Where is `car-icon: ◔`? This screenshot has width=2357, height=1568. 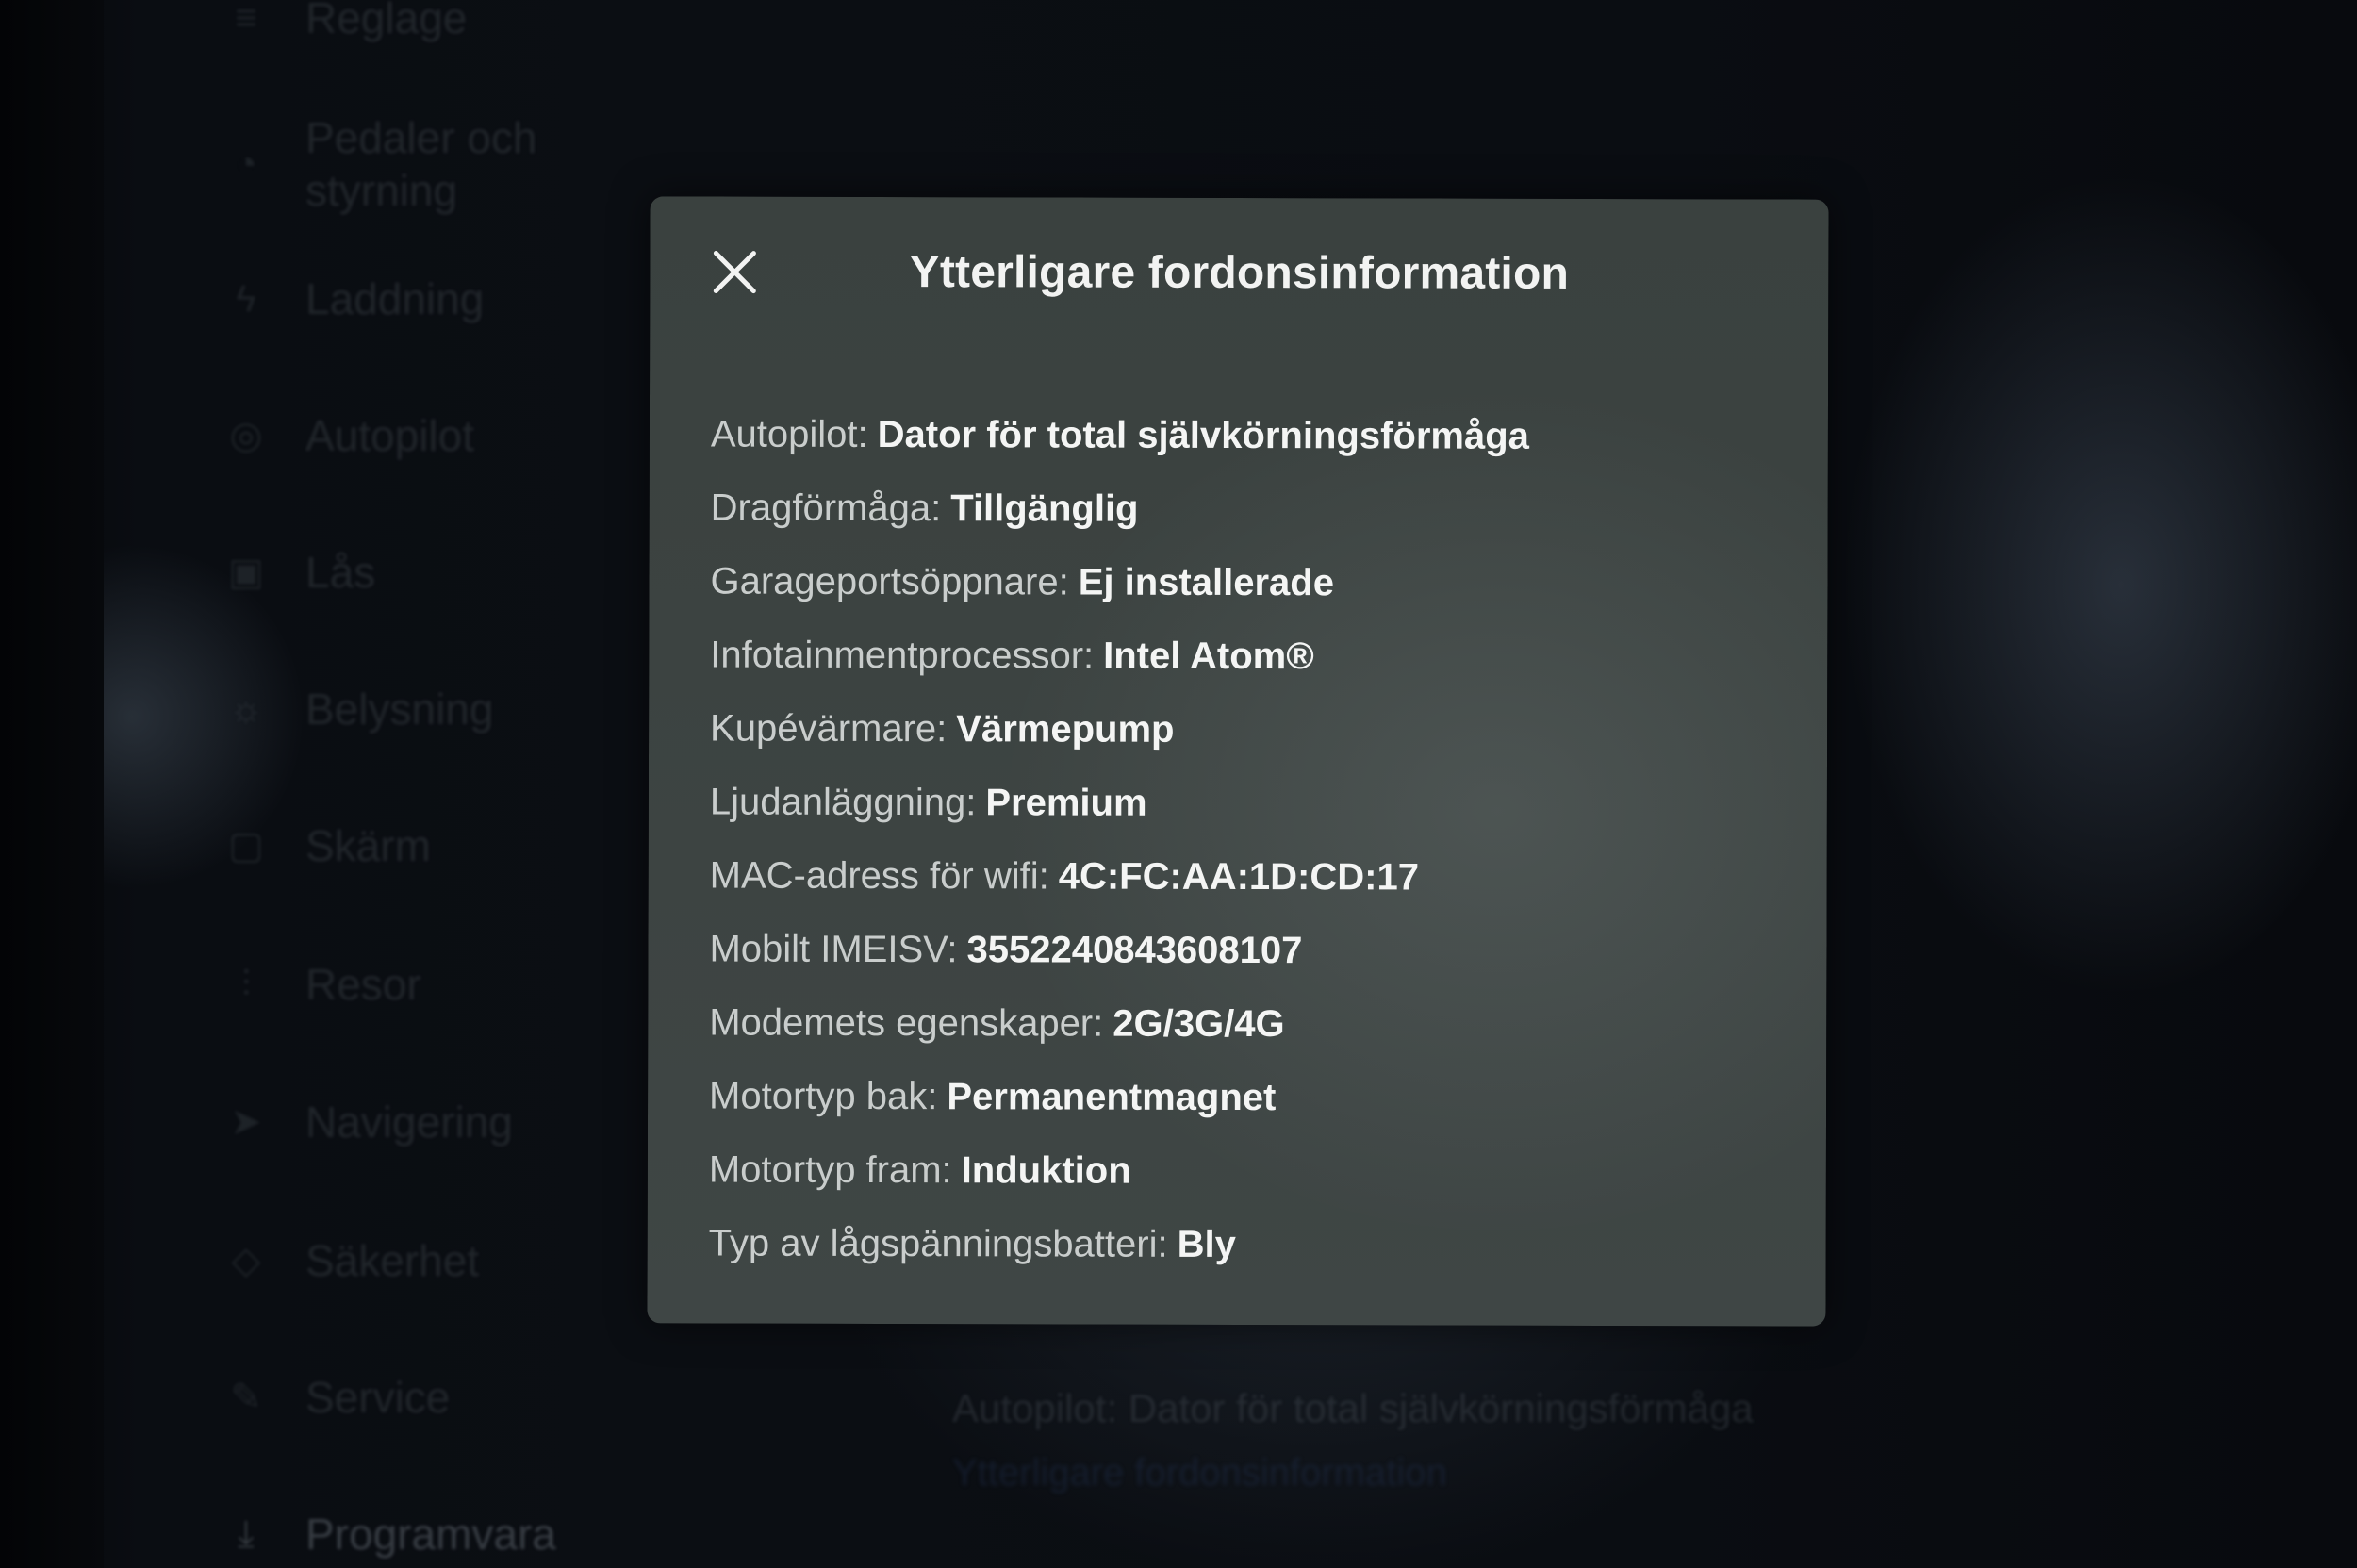
car-icon: ◔ is located at coordinates (246, 164).